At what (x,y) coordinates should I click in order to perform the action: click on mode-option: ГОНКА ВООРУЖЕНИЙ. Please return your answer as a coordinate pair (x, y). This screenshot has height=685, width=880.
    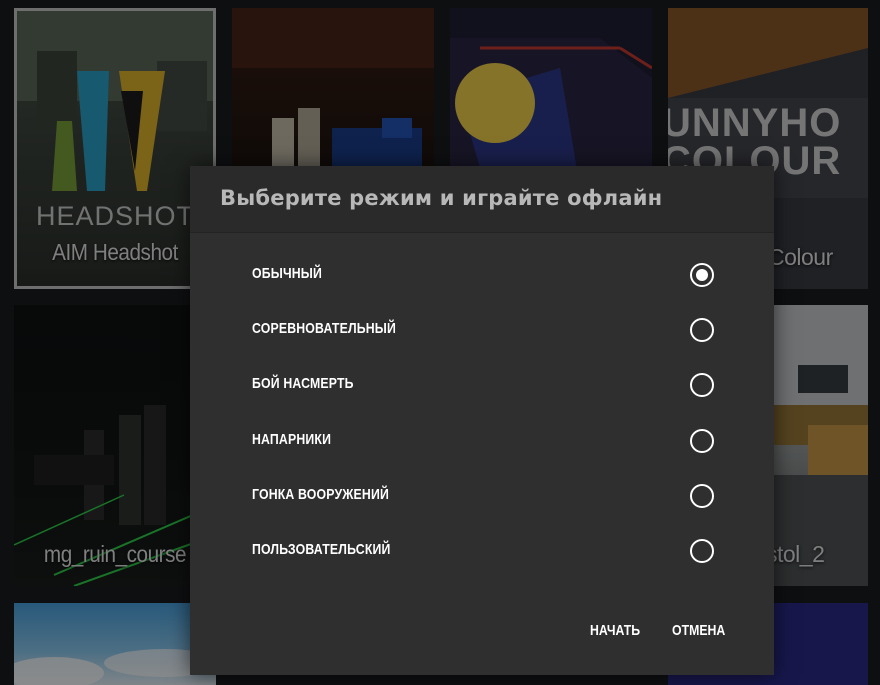
    Looking at the image, I should click on (482, 496).